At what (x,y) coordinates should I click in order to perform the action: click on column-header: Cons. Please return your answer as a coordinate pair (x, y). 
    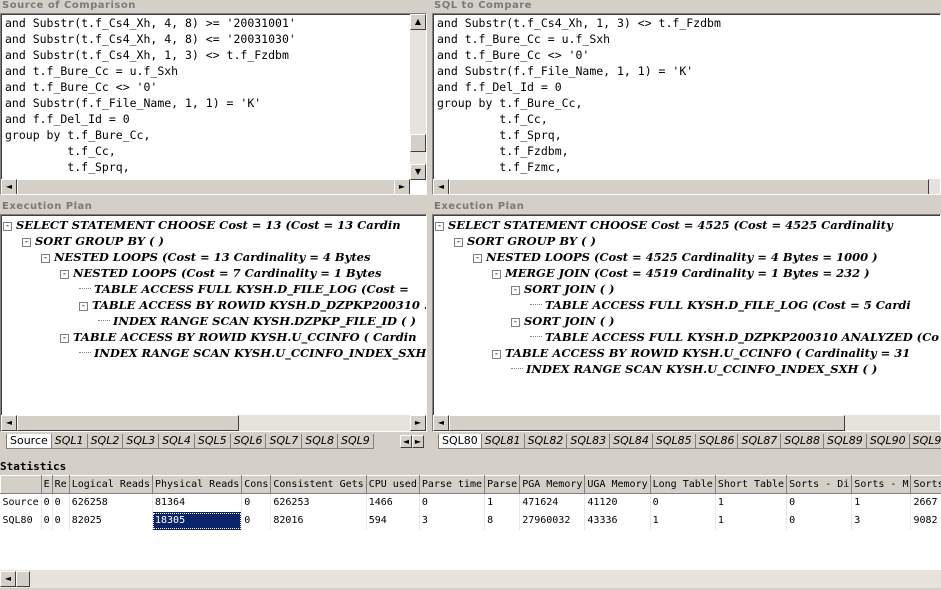
    Looking at the image, I should click on (256, 484).